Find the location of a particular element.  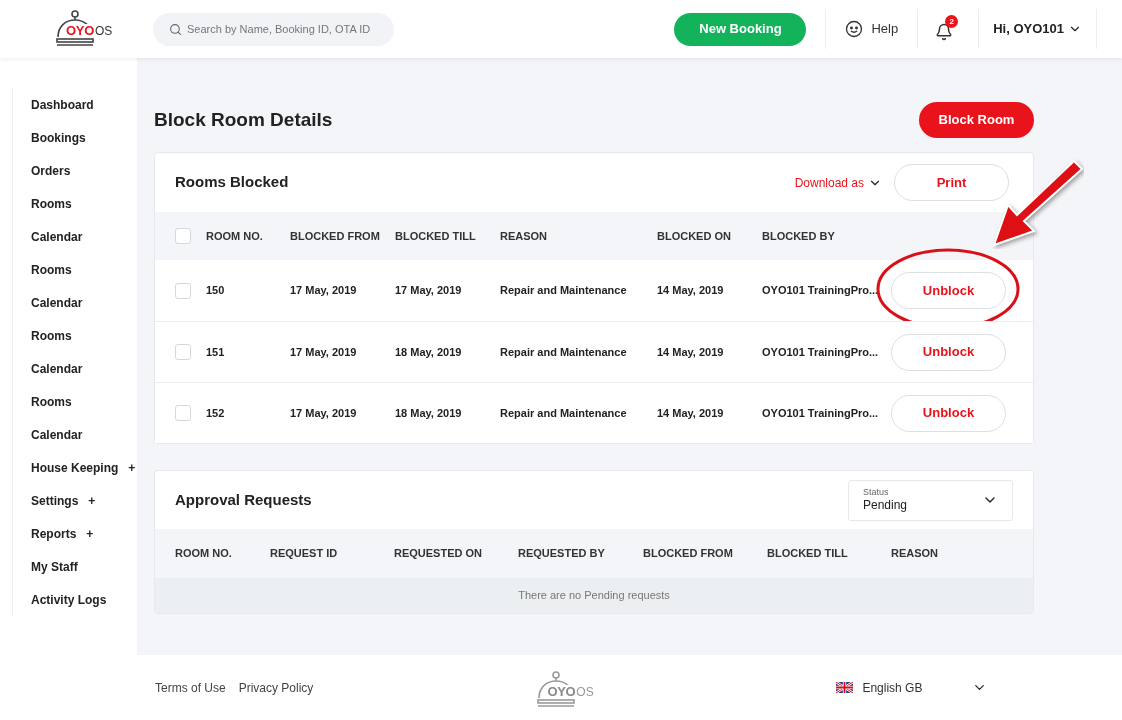

status-dropdown: Status Pending is located at coordinates (930, 500).